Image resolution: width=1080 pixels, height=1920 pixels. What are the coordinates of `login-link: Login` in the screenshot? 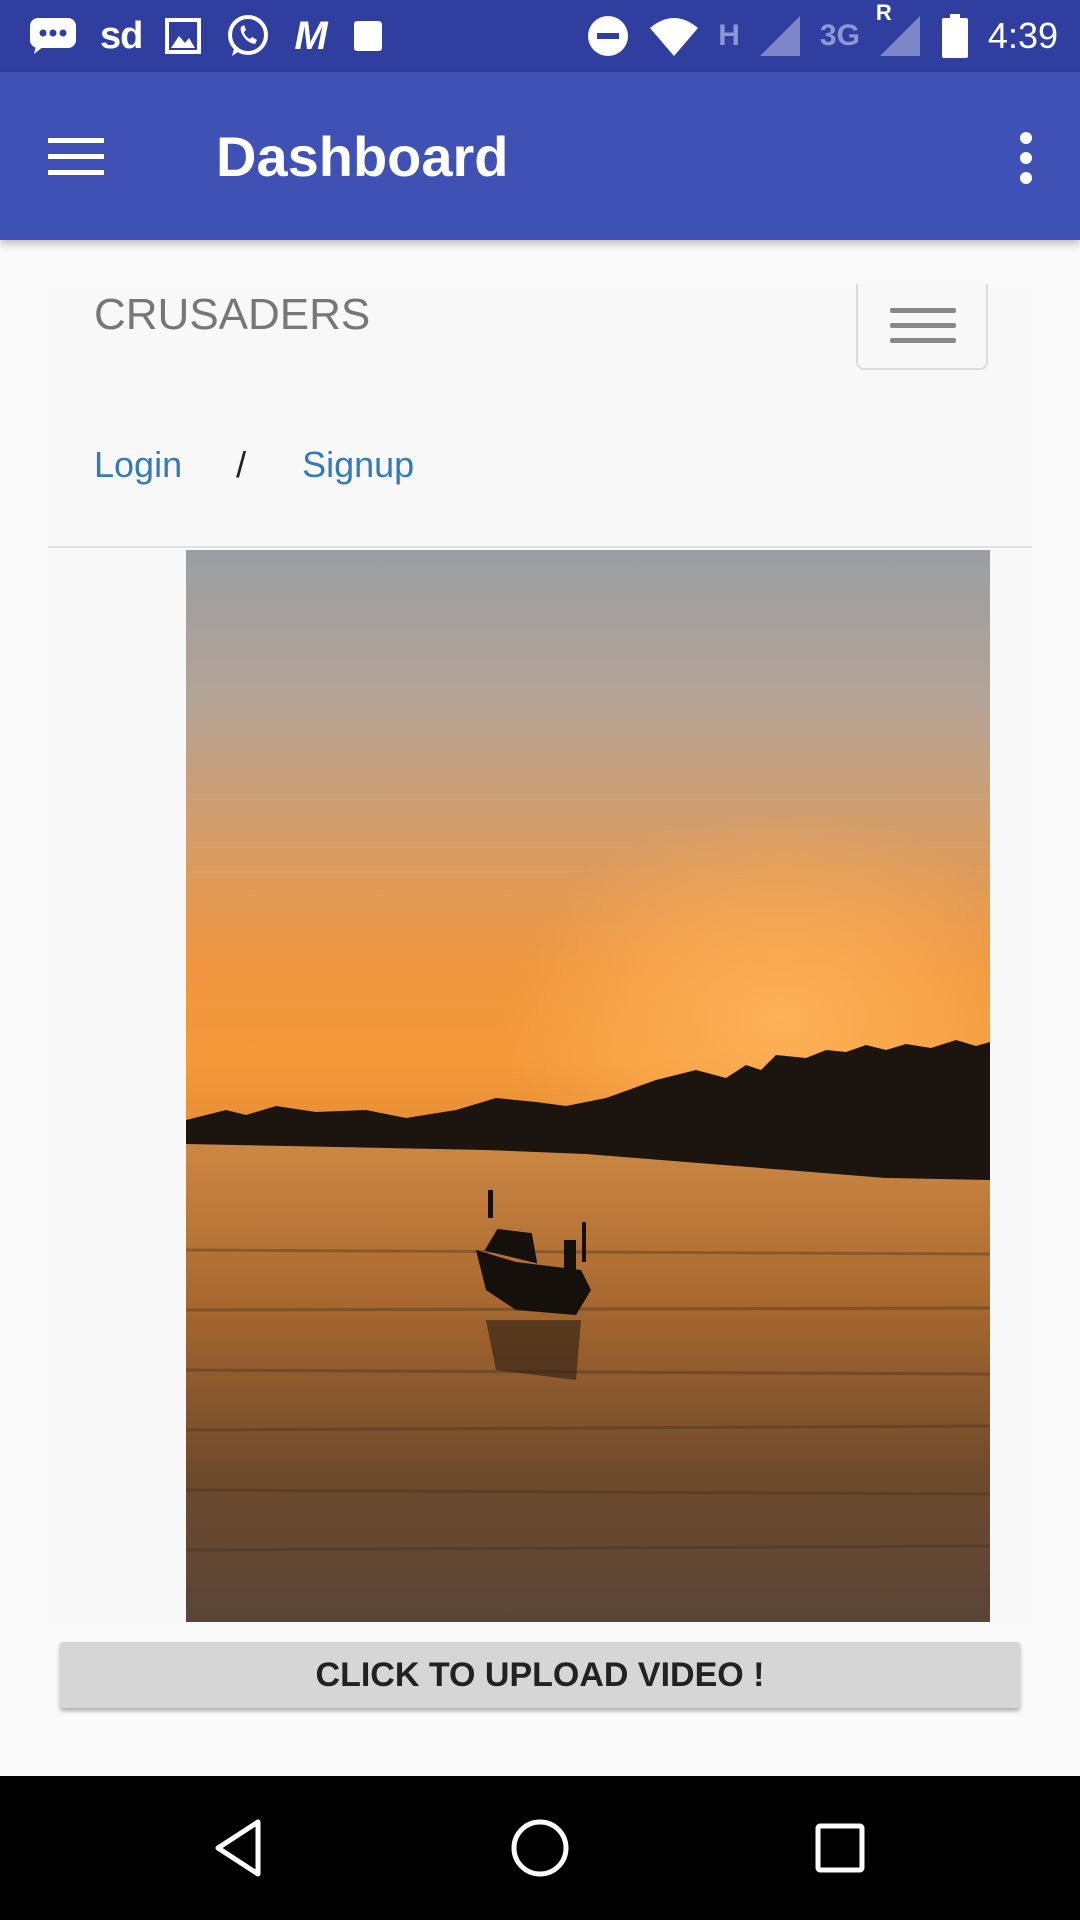 It's located at (138, 465).